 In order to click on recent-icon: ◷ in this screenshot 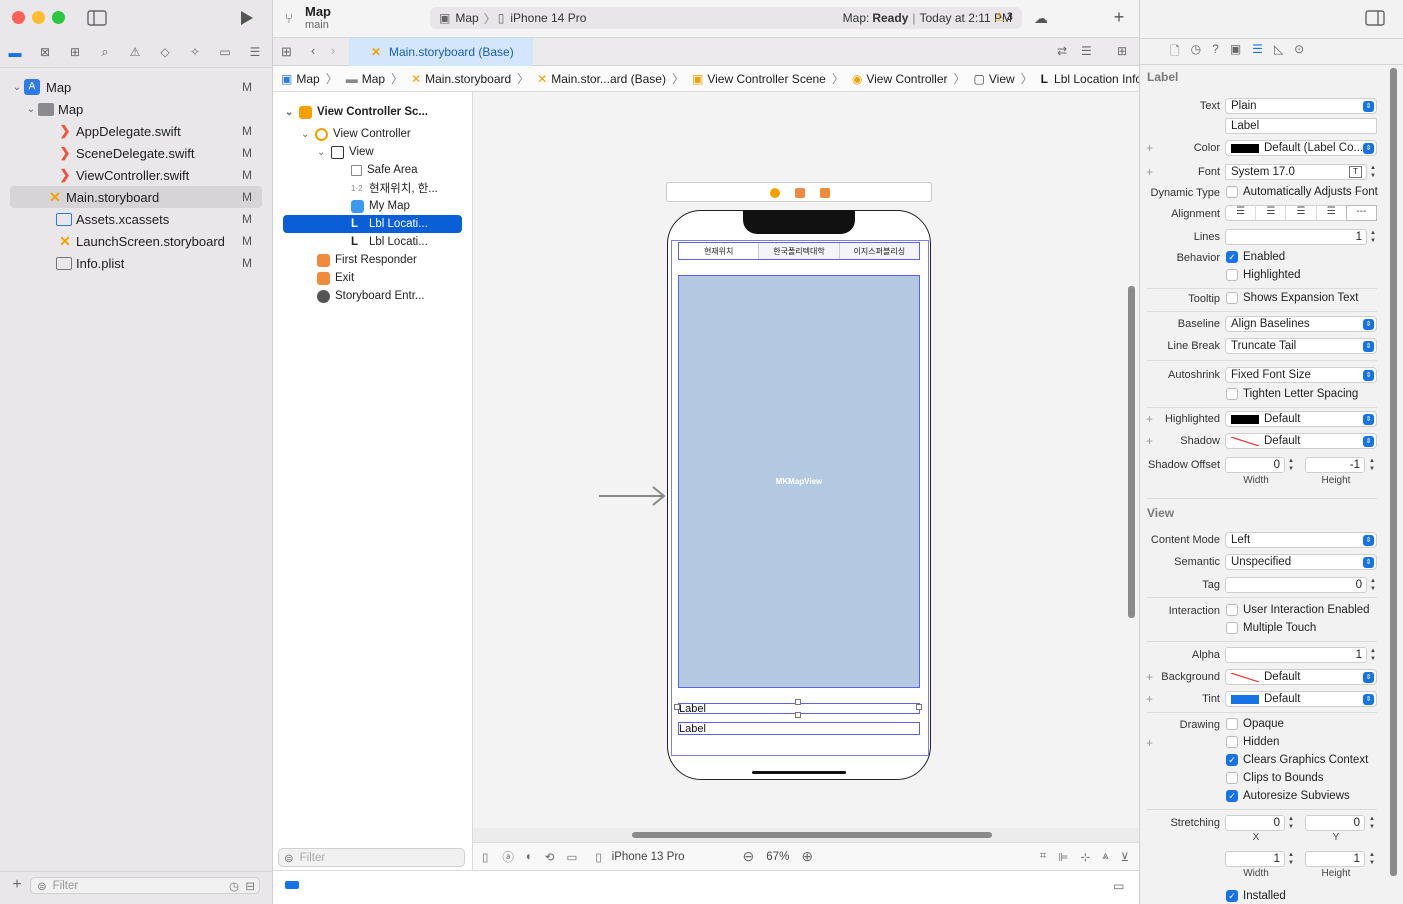, I will do `click(234, 886)`.